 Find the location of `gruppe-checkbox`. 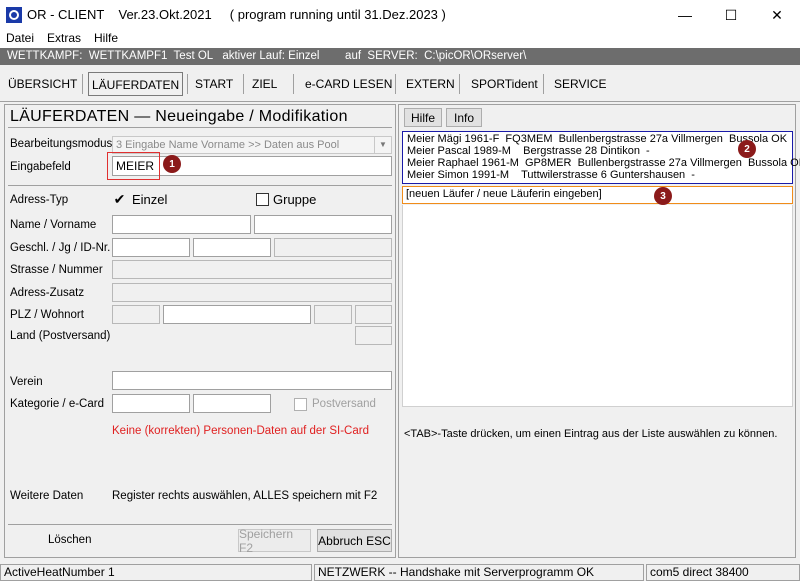

gruppe-checkbox is located at coordinates (262, 199).